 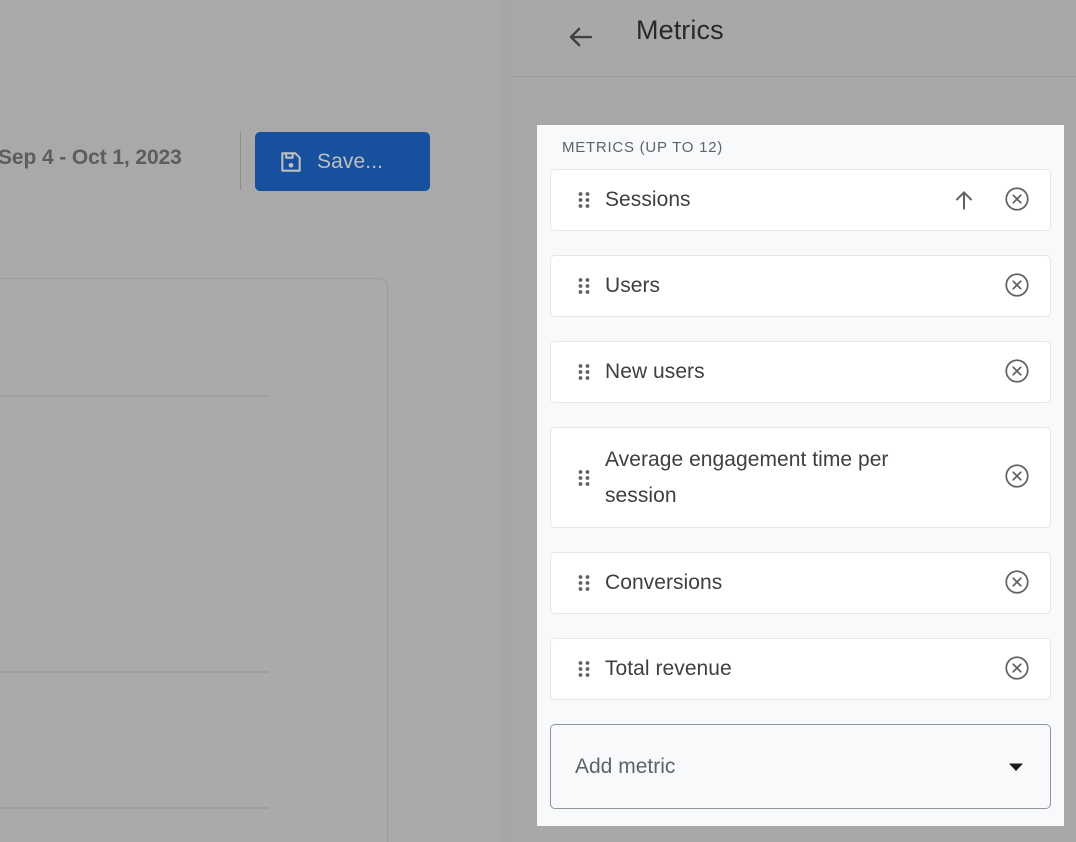 What do you see at coordinates (800, 669) in the screenshot?
I see `metric-row: Total revenue` at bounding box center [800, 669].